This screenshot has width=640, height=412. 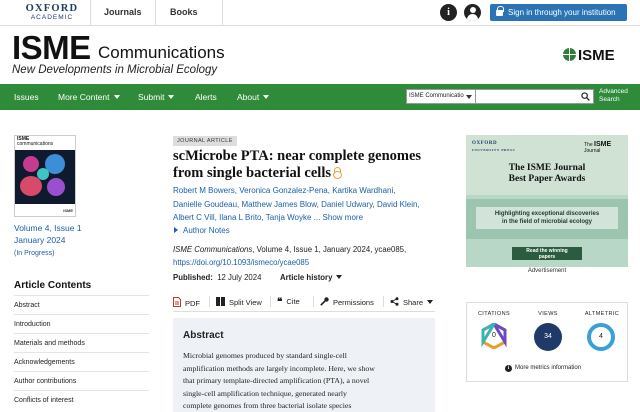 I want to click on article-type-badge: JOURNAL ARTICLE, so click(x=205, y=141).